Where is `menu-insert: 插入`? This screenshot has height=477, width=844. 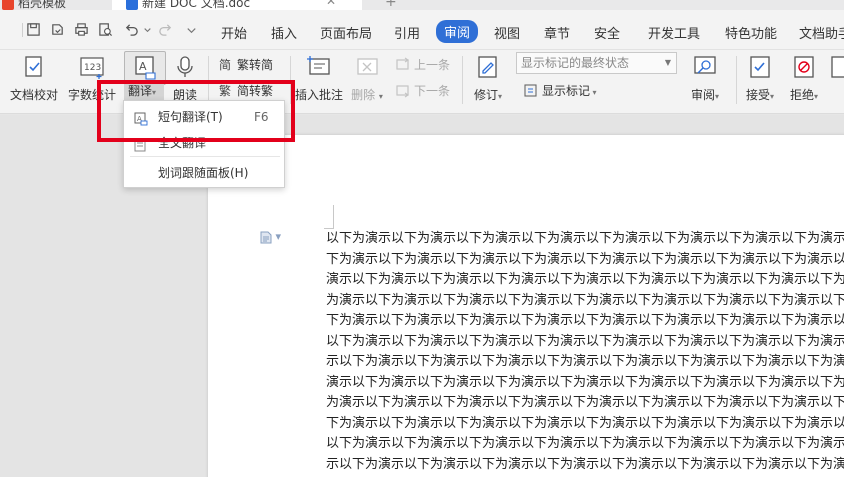
menu-insert: 插入 is located at coordinates (284, 32).